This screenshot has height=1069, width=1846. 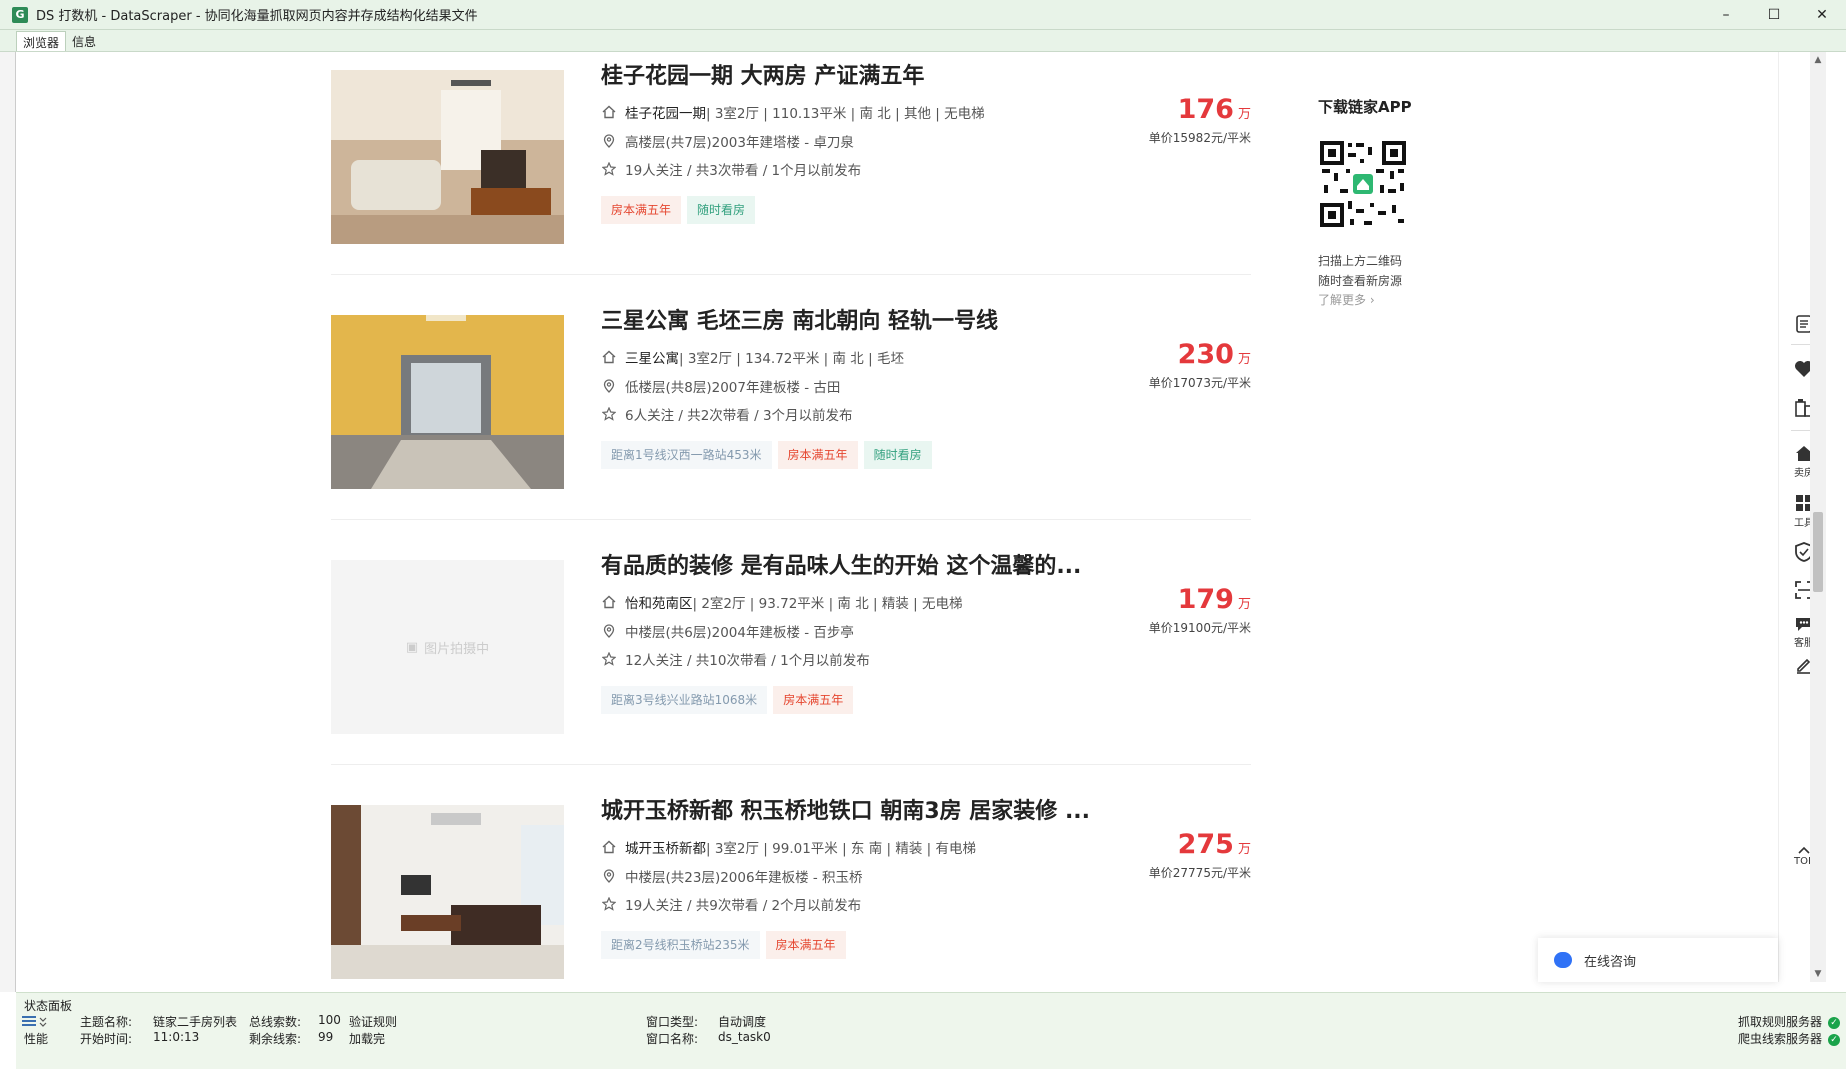 What do you see at coordinates (744, 876) in the screenshot?
I see `position-info-text: 中楼层(共23层)2006年建板楼 - 积玉桥` at bounding box center [744, 876].